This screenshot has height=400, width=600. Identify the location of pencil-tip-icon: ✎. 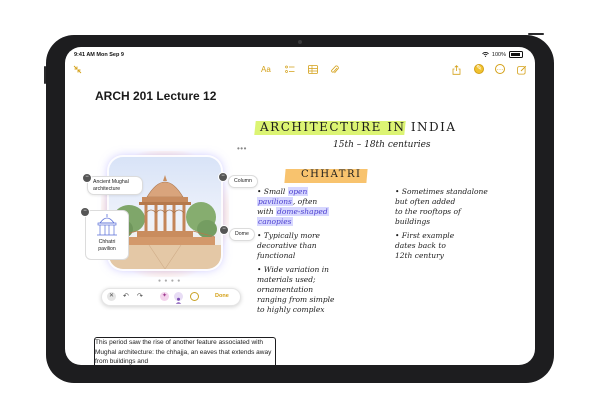
(479, 69).